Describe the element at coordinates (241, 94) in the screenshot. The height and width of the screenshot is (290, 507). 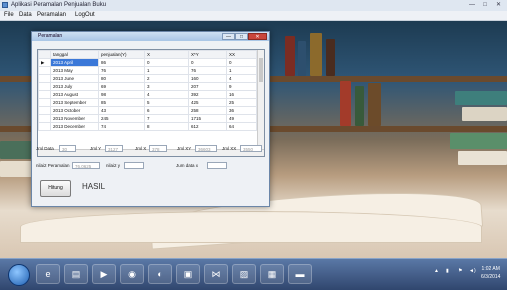
I see `table-cell: 16` at that location.